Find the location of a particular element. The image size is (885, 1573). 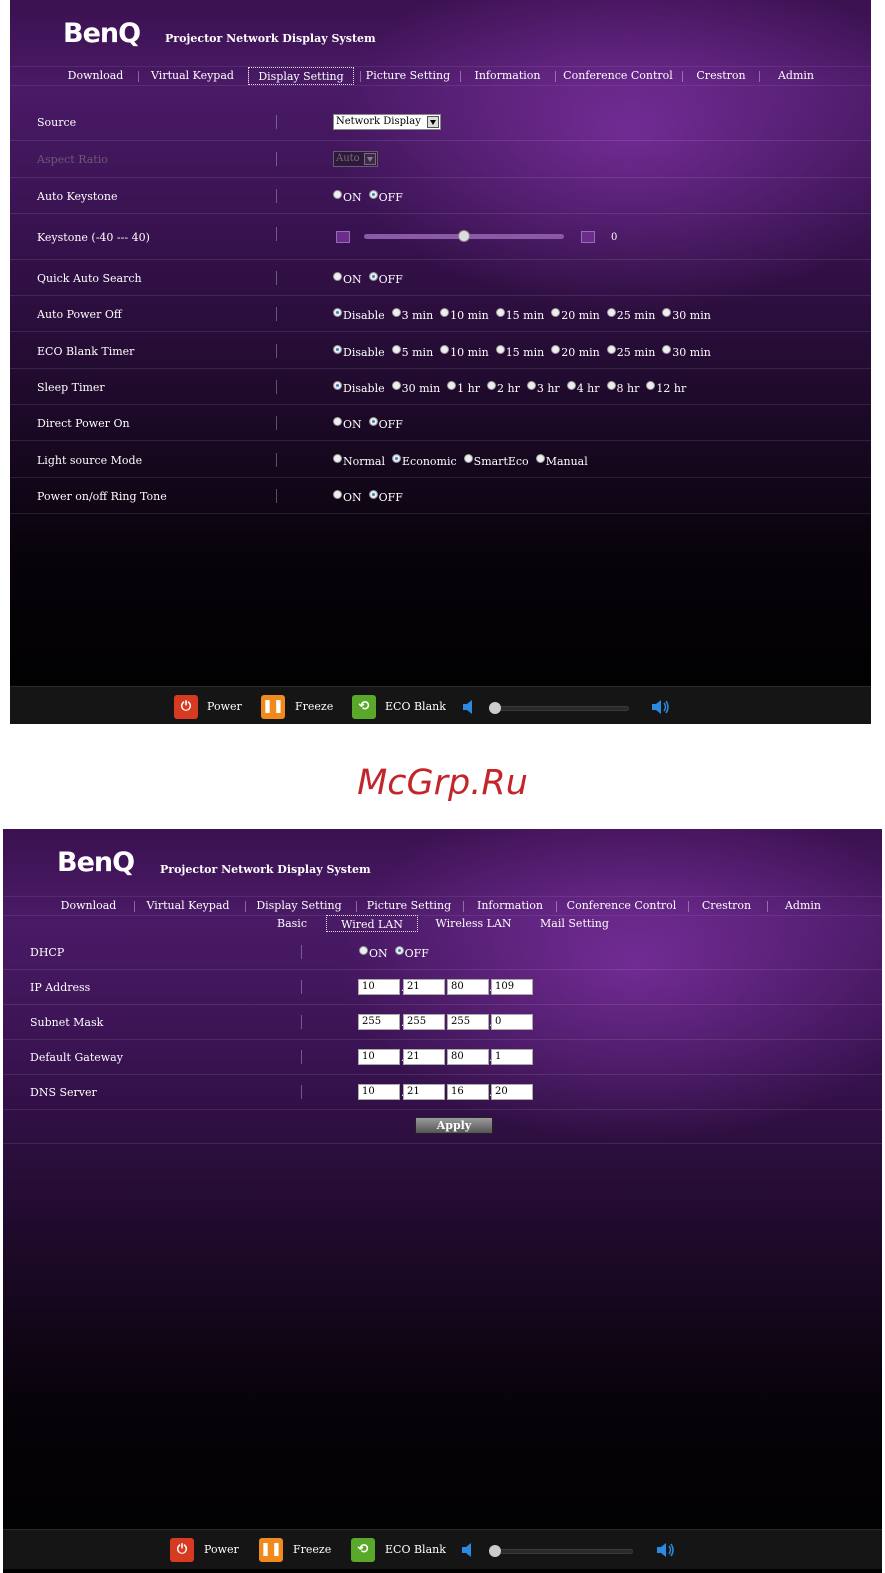

auto-power-off-option-disable: Disable is located at coordinates (359, 315).